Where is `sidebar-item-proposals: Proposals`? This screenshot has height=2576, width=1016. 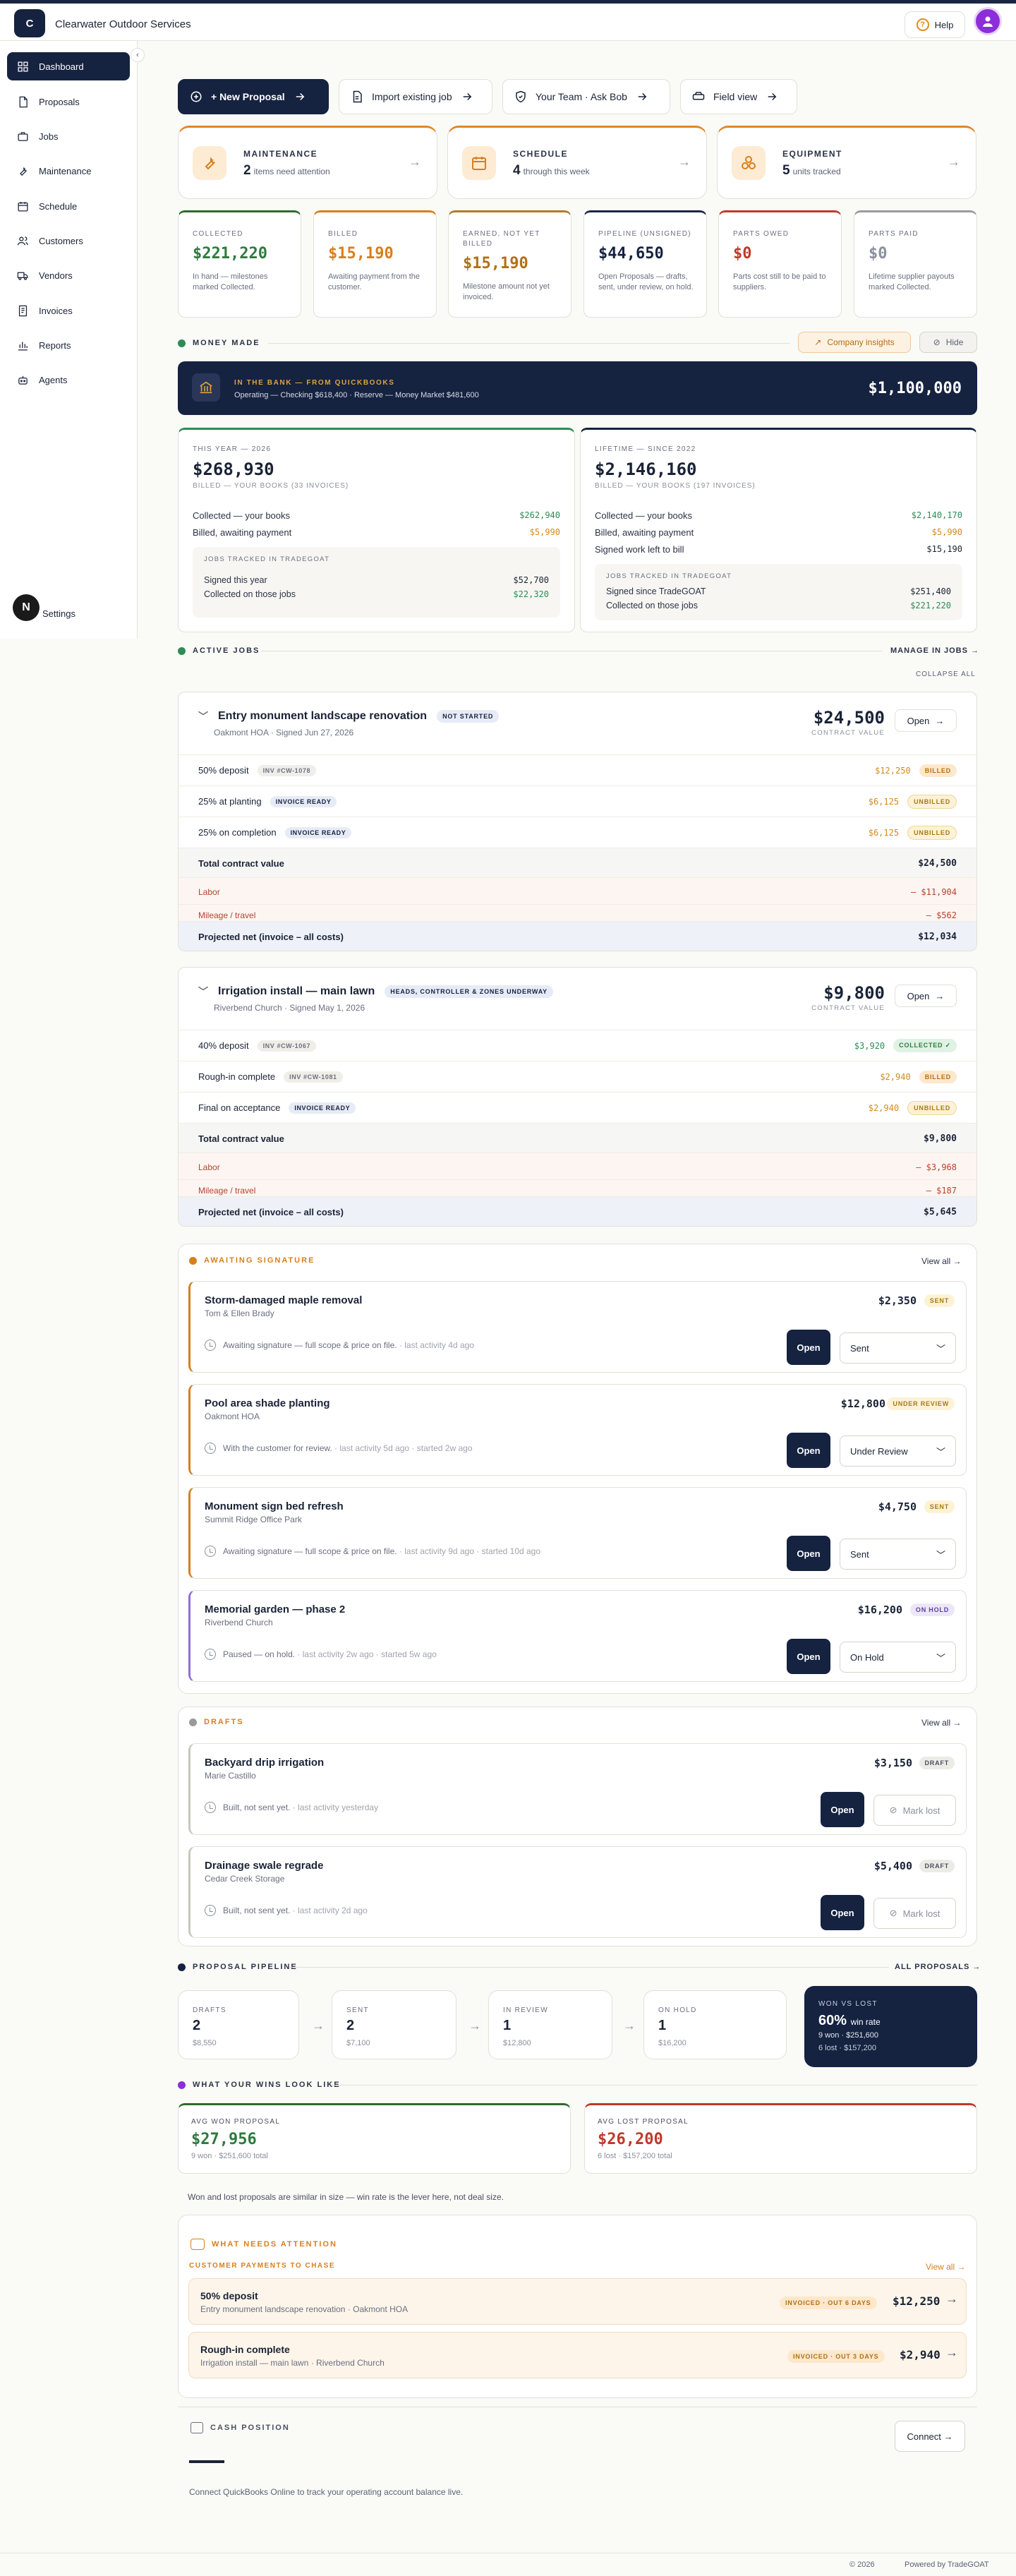 sidebar-item-proposals: Proposals is located at coordinates (68, 102).